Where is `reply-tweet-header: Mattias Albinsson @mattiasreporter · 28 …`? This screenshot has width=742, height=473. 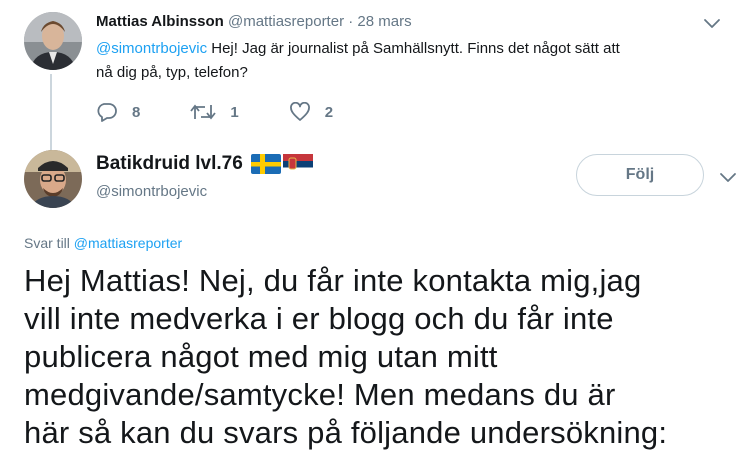
reply-tweet-header: Mattias Albinsson @mattiasreporter · 28 … is located at coordinates (254, 22).